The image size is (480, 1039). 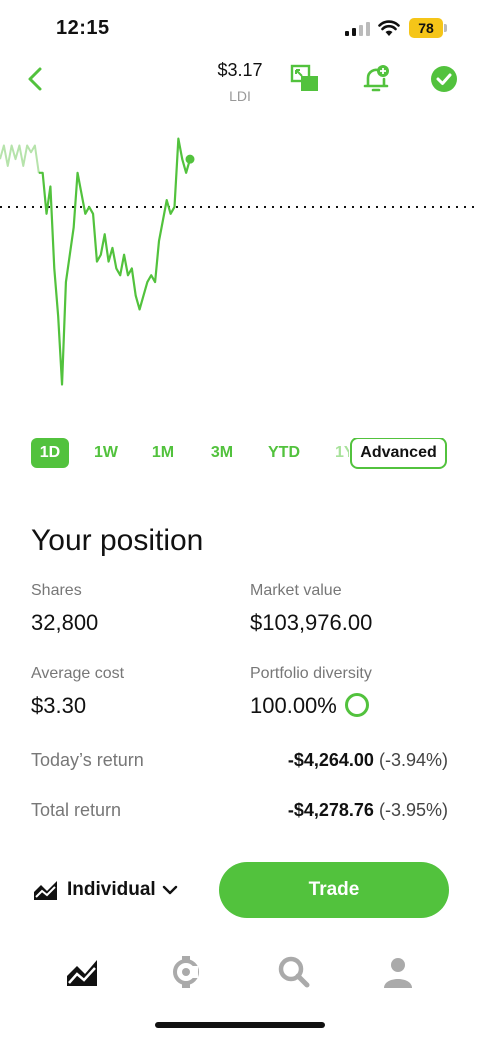 I want to click on total-return-amount: -$4,278.76, so click(x=330, y=810).